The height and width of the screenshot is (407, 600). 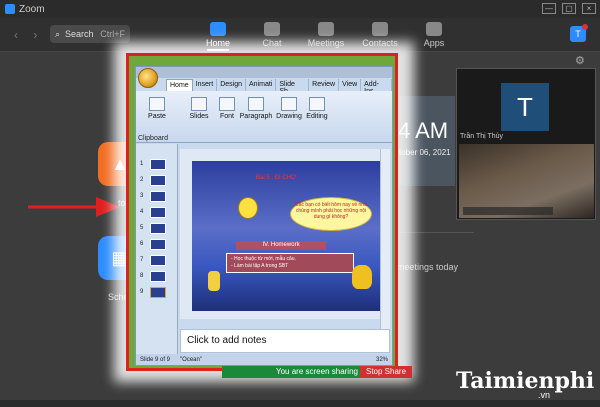 What do you see at coordinates (260, 266) in the screenshot?
I see `homework-task: - Làm bài tập A trong SBT` at bounding box center [260, 266].